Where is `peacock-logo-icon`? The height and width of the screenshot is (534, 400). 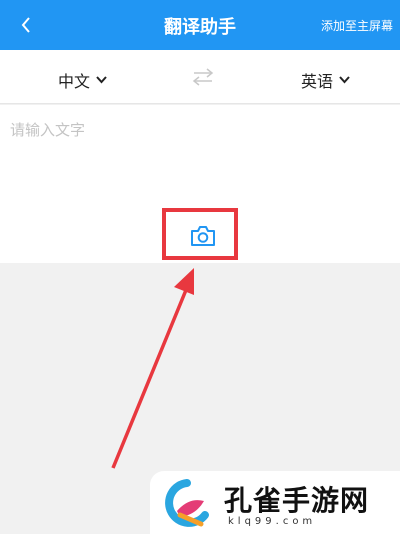
peacock-logo-icon is located at coordinates (187, 503).